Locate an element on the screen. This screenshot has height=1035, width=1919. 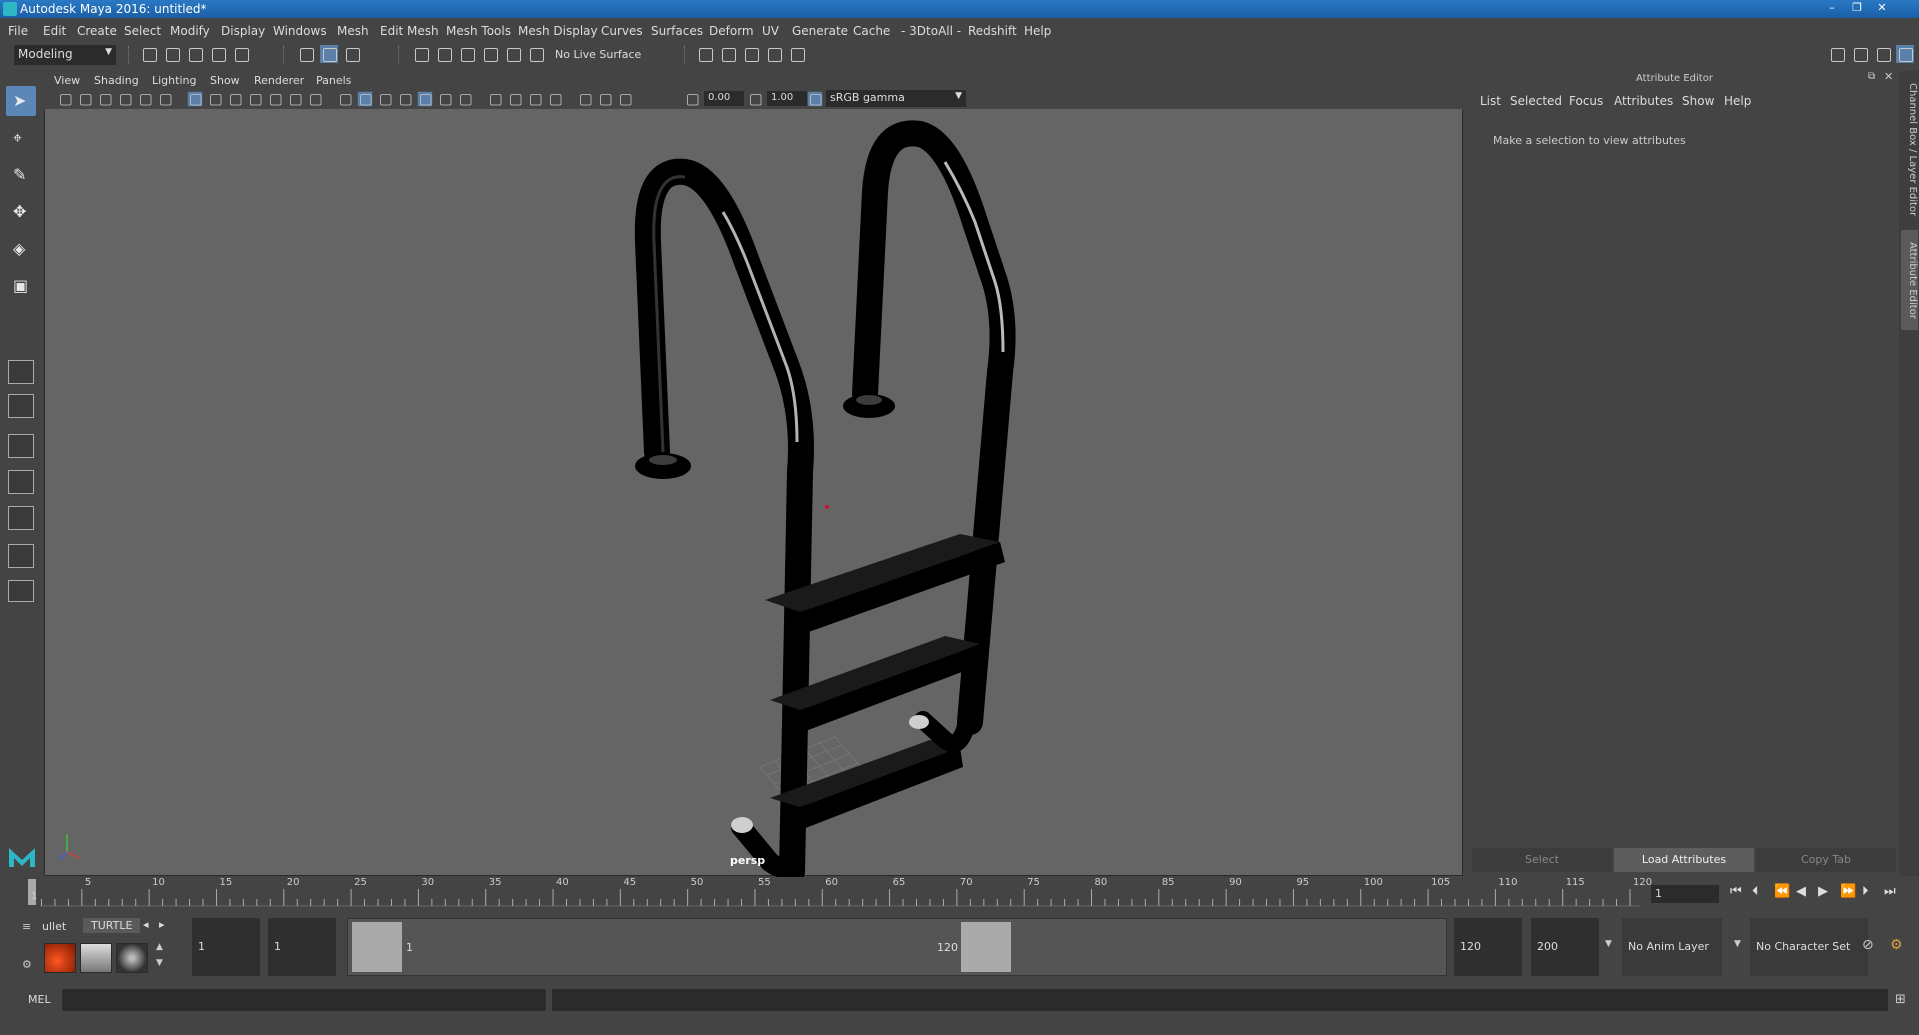
camera-select-icon is located at coordinates (65, 99).